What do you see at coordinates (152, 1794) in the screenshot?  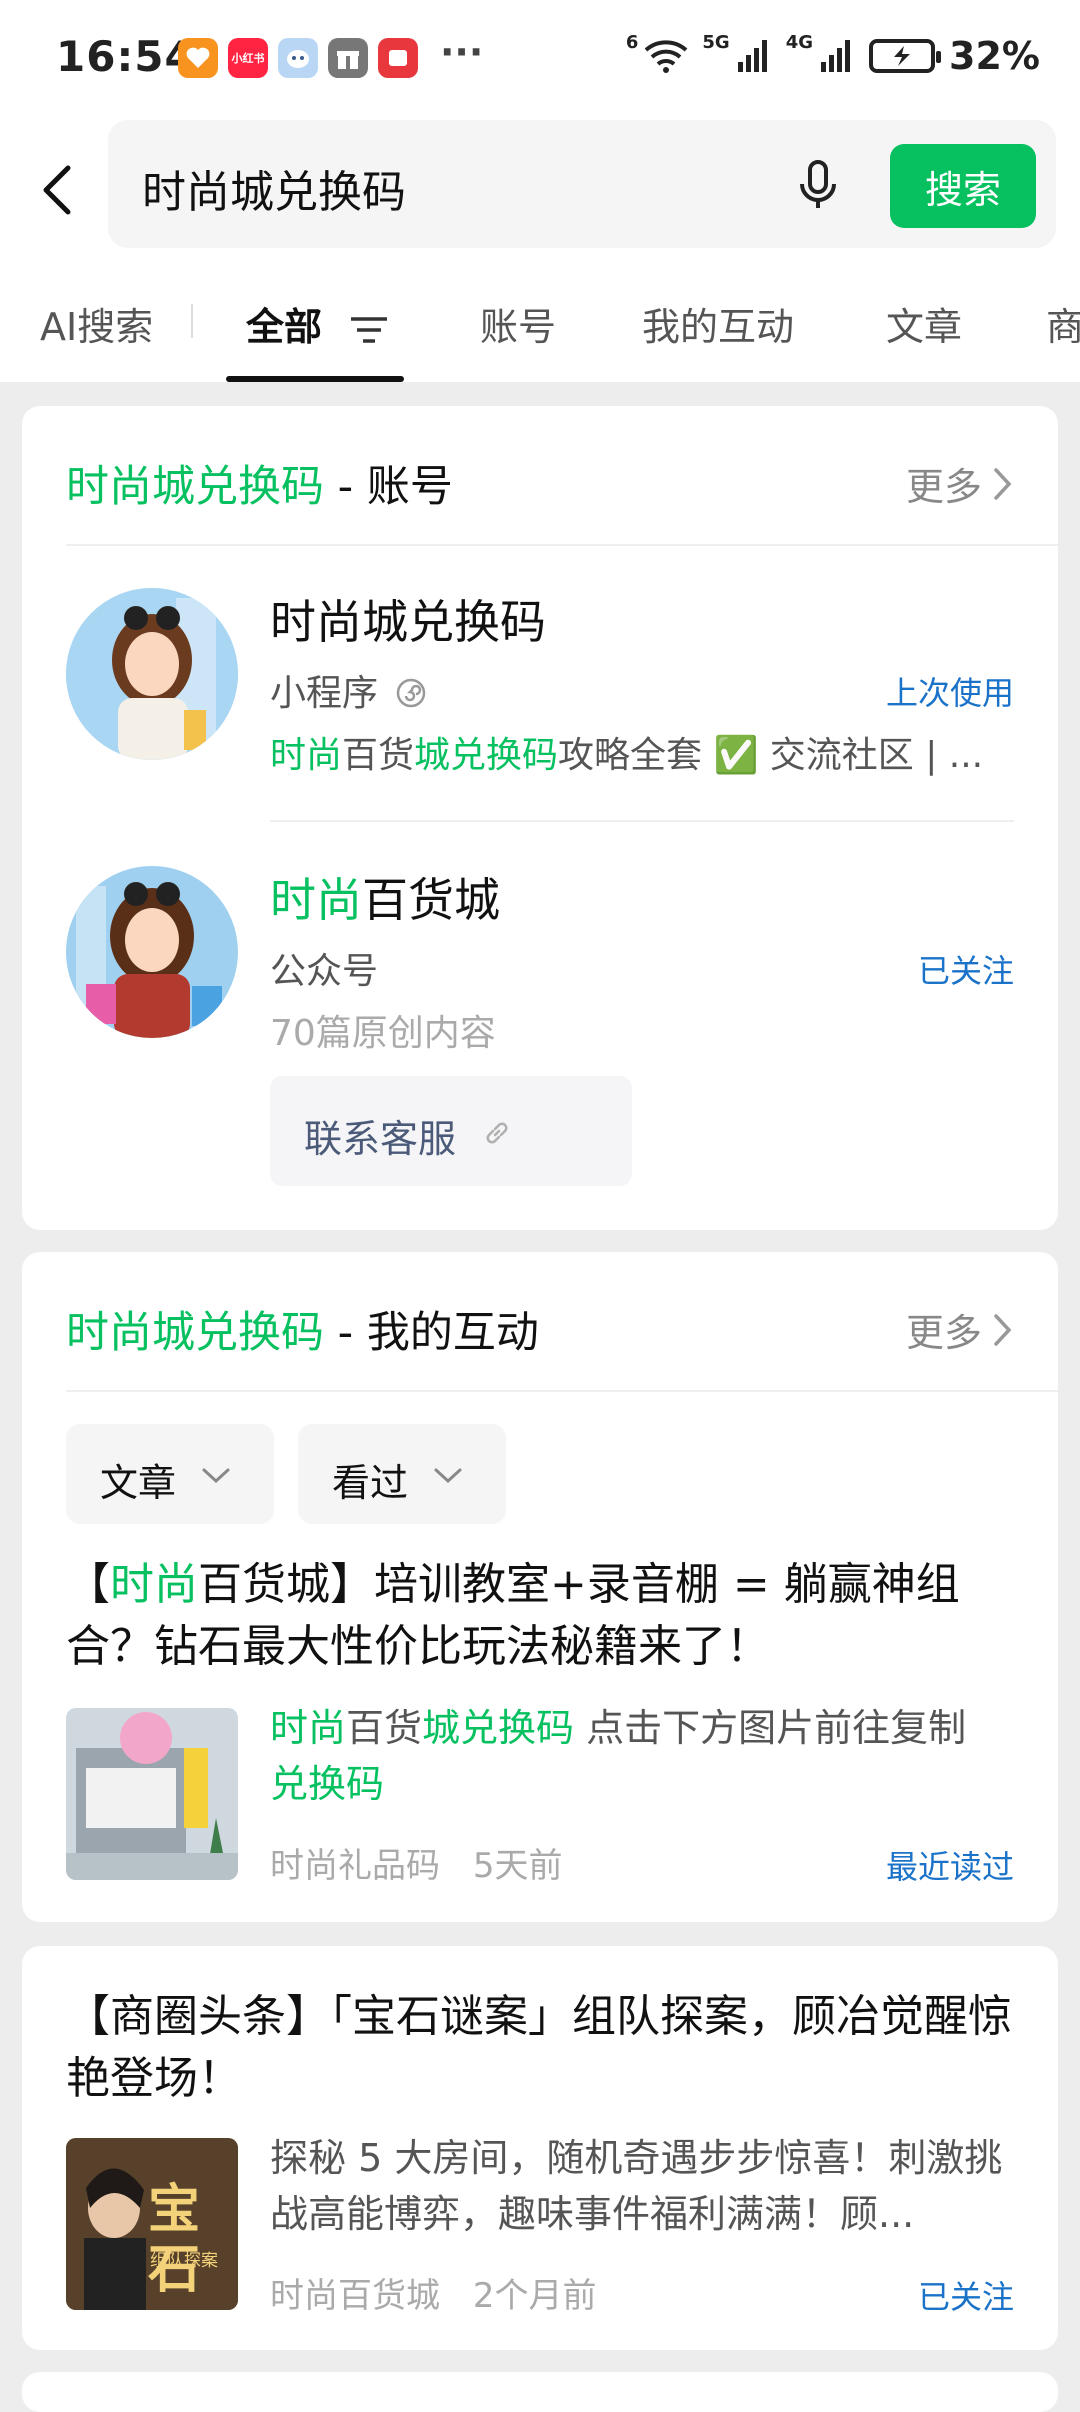 I see `article-thumbnail` at bounding box center [152, 1794].